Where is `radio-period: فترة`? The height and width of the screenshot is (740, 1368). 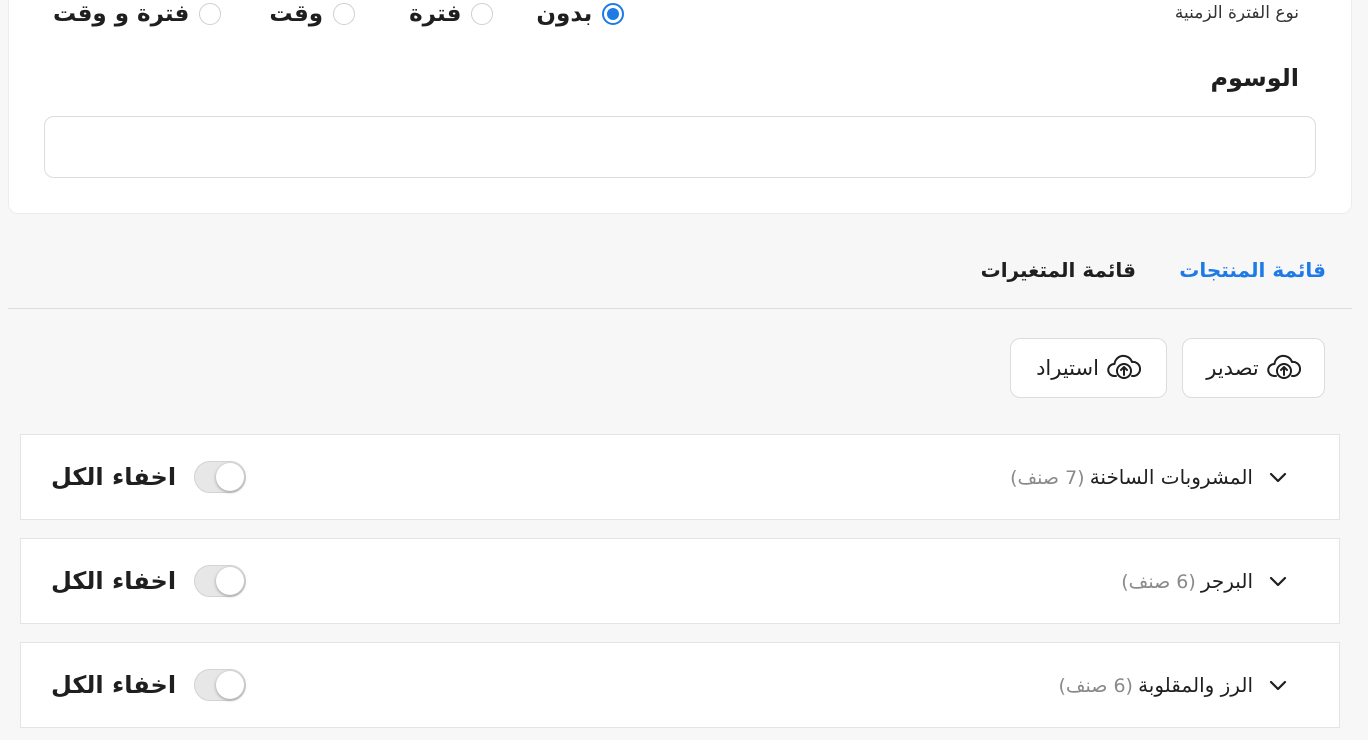 radio-period: فترة is located at coordinates (451, 14).